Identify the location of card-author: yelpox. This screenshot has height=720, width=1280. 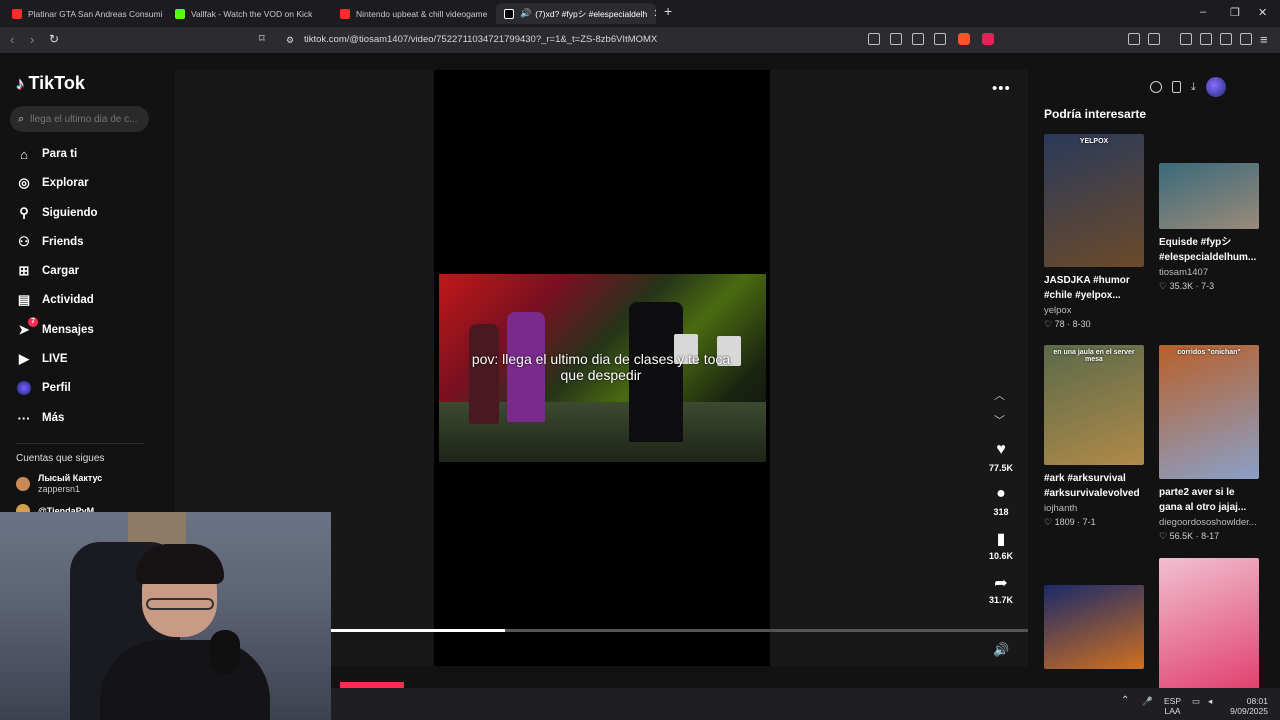
(1094, 310).